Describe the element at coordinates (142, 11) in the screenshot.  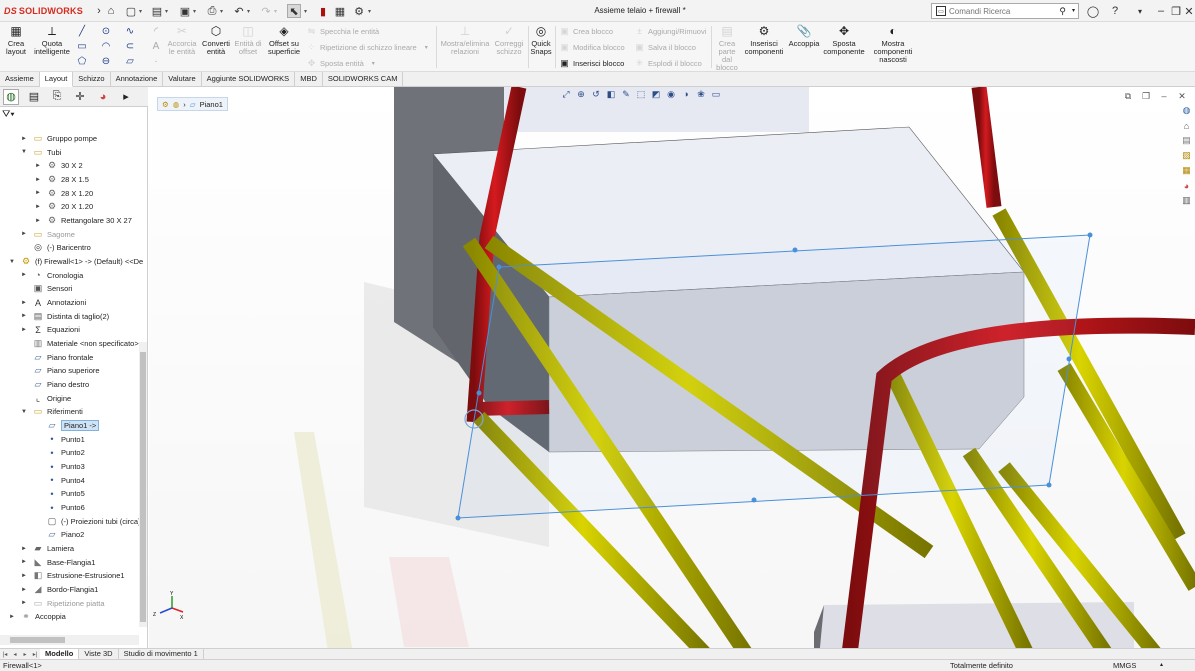
I see `new-dropdown-icon: ▾` at that location.